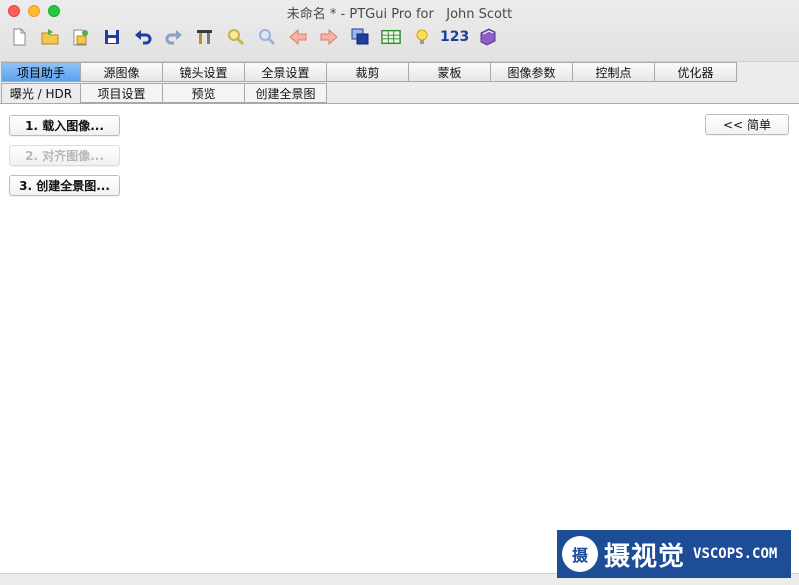 This screenshot has height=585, width=799. What do you see at coordinates (19, 37) in the screenshot?
I see `new-file-icon` at bounding box center [19, 37].